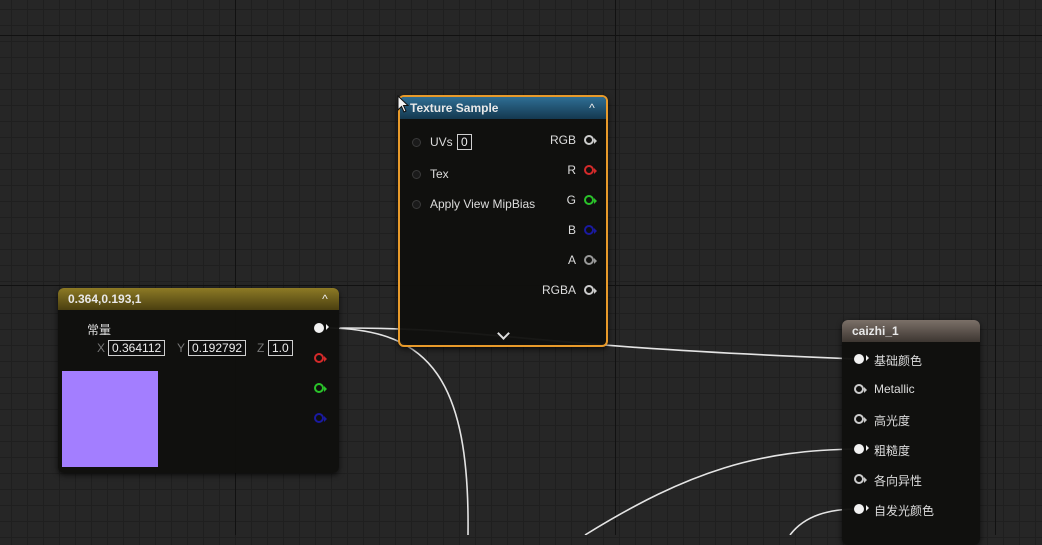 The height and width of the screenshot is (545, 1042). I want to click on output-pin-rgba, so click(590, 290).